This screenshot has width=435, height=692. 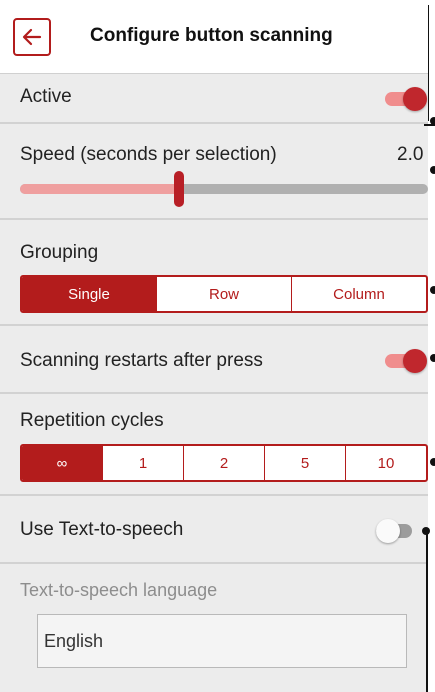 I want to click on app-header: Configure button scanning, so click(x=214, y=37).